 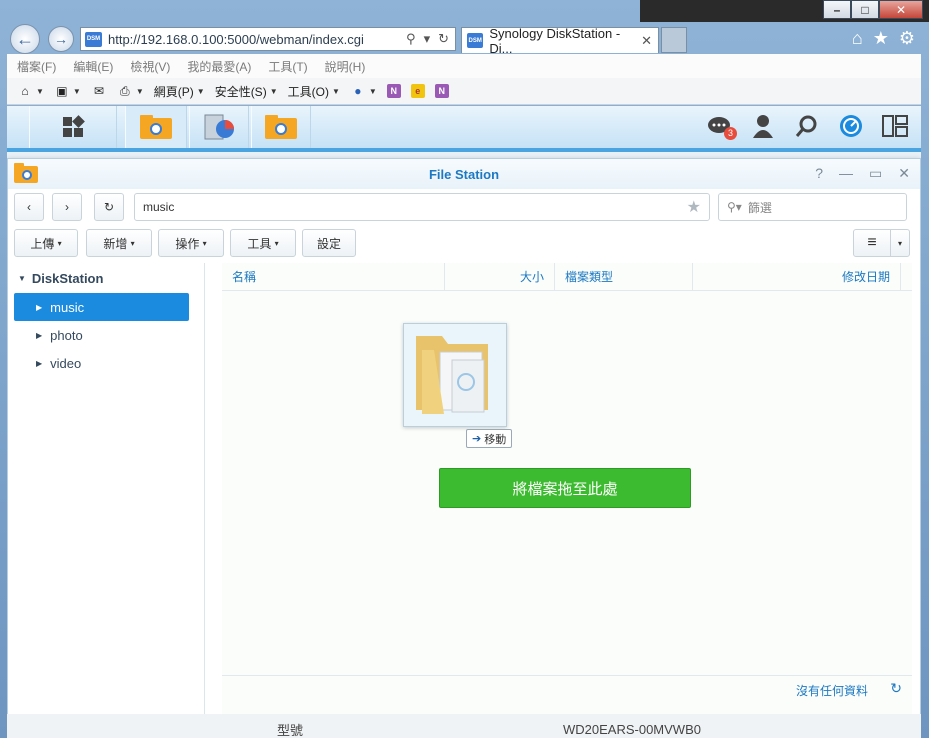 I want to click on page-menu: 網頁(P) ▼, so click(x=179, y=91).